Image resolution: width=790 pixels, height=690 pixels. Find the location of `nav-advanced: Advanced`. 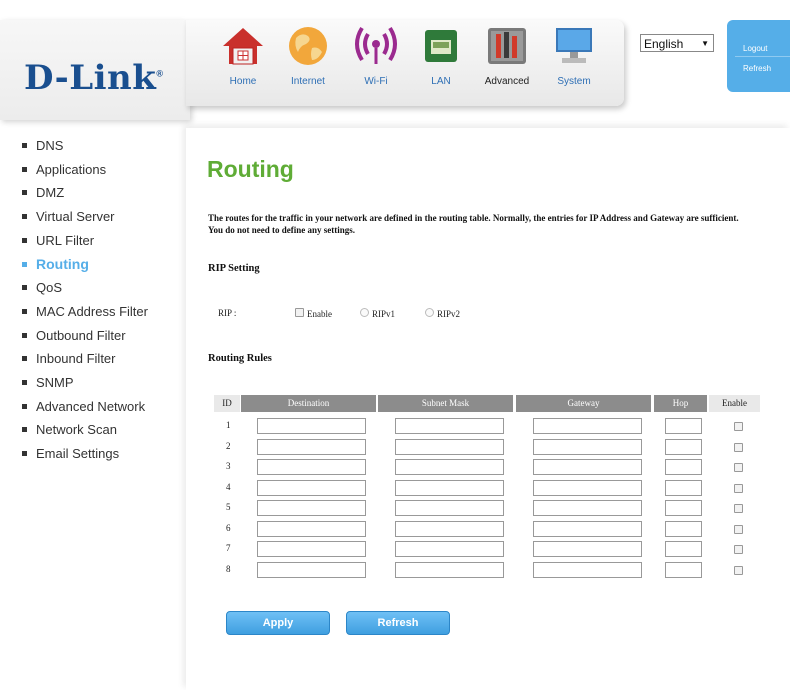

nav-advanced: Advanced is located at coordinates (507, 63).